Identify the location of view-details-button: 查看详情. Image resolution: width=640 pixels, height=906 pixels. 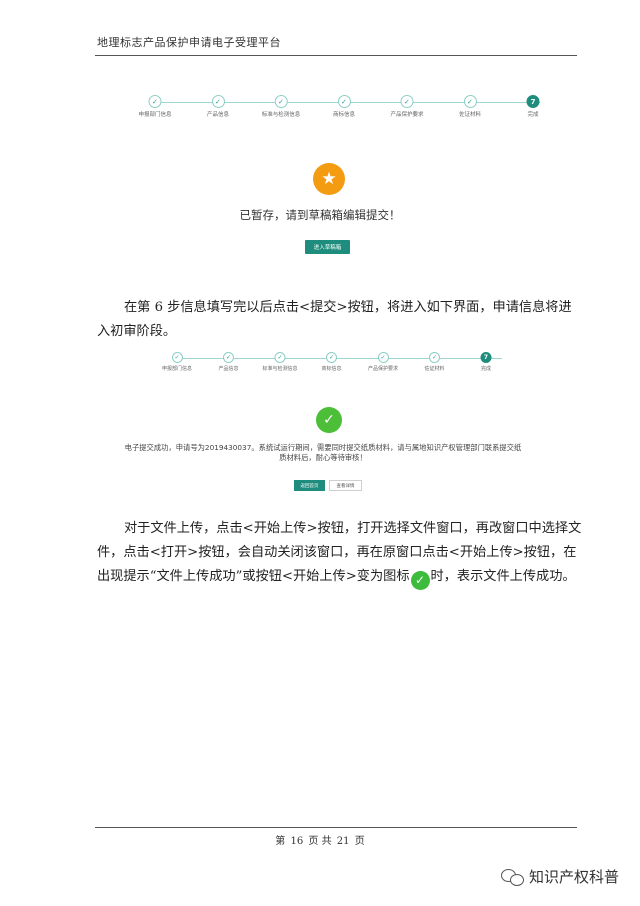
(345, 485).